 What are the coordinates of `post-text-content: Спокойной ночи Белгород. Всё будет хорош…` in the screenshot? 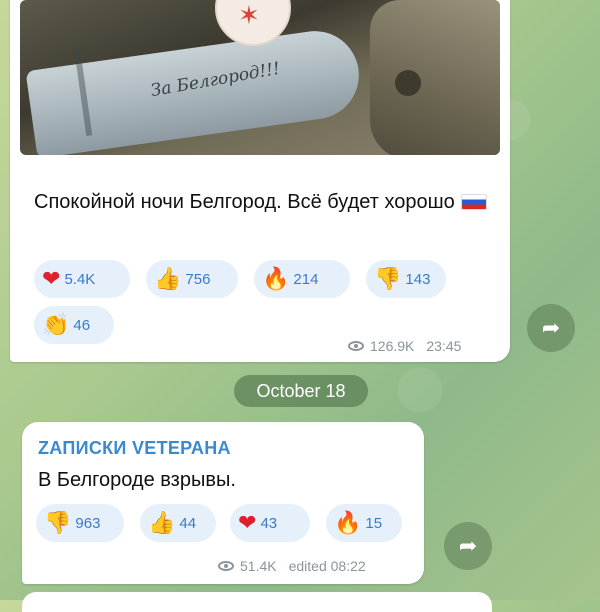 It's located at (244, 202).